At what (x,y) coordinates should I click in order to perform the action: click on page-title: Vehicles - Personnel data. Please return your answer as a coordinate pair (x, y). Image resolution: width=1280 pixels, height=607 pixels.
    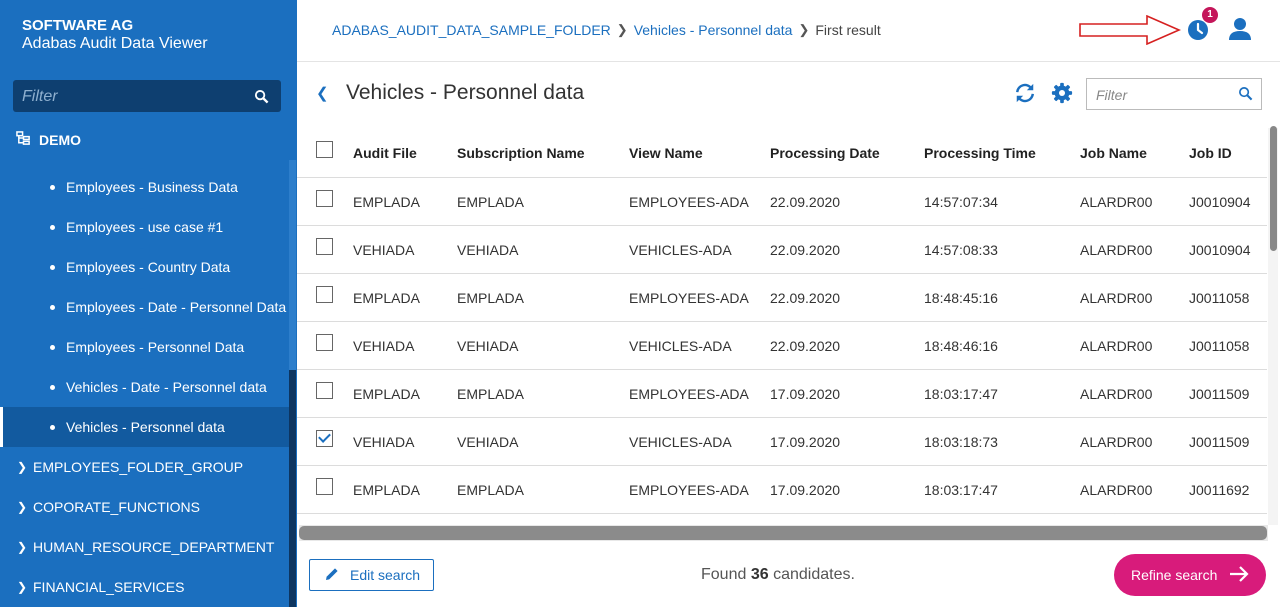
    Looking at the image, I should click on (465, 92).